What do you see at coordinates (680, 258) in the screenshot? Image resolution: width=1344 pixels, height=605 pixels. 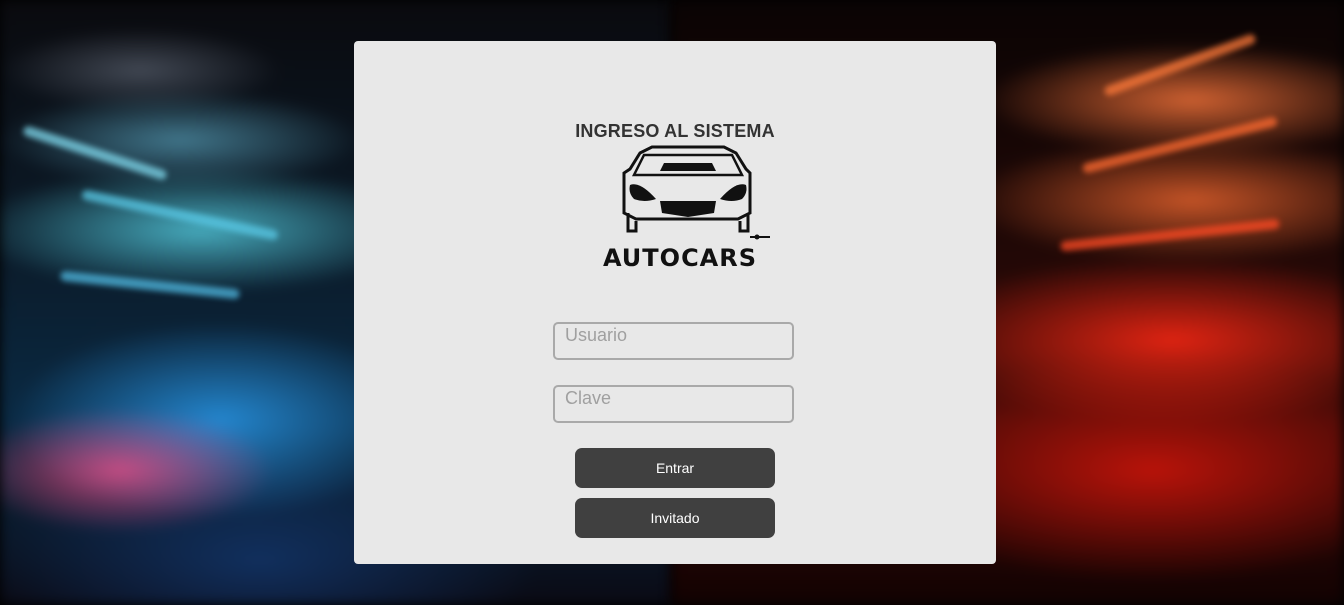 I see `brand-name: AUTOCARS` at bounding box center [680, 258].